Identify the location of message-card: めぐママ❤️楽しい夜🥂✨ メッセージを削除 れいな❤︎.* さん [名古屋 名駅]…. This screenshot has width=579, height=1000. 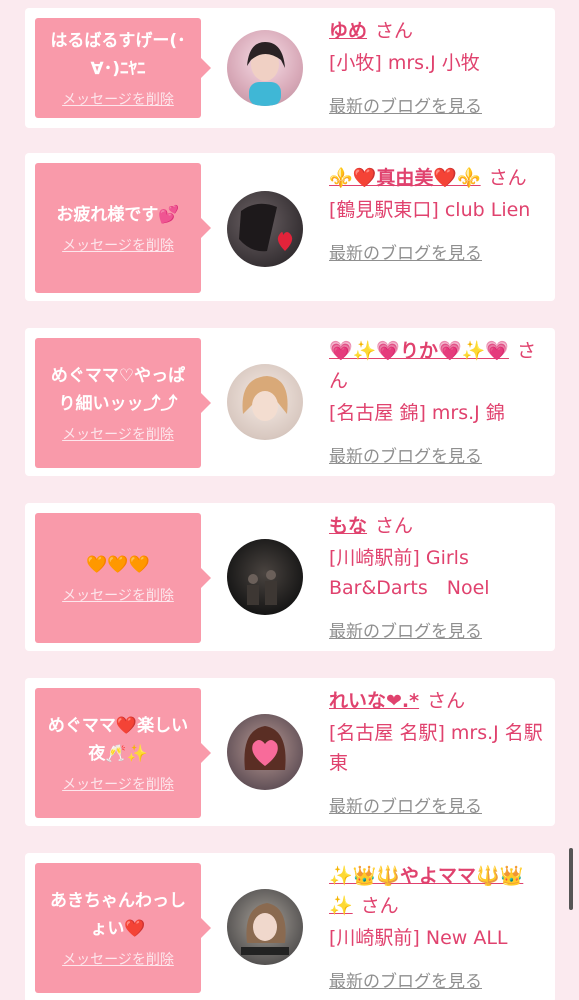
(290, 752).